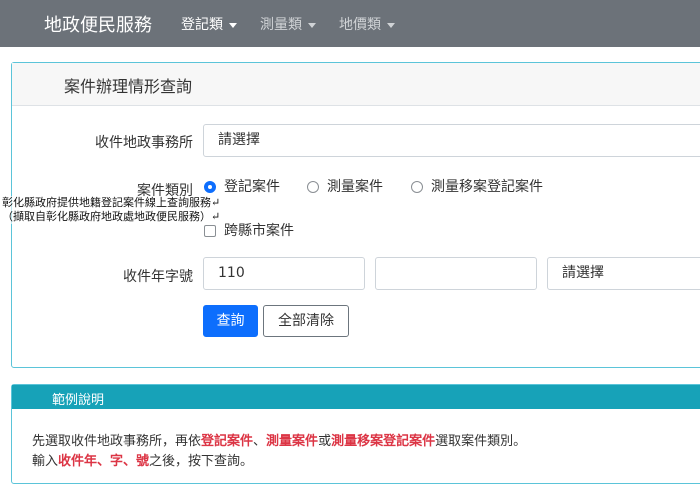 The image size is (700, 492). Describe the element at coordinates (158, 277) in the screenshot. I see `number-label: 收件年字號` at that location.